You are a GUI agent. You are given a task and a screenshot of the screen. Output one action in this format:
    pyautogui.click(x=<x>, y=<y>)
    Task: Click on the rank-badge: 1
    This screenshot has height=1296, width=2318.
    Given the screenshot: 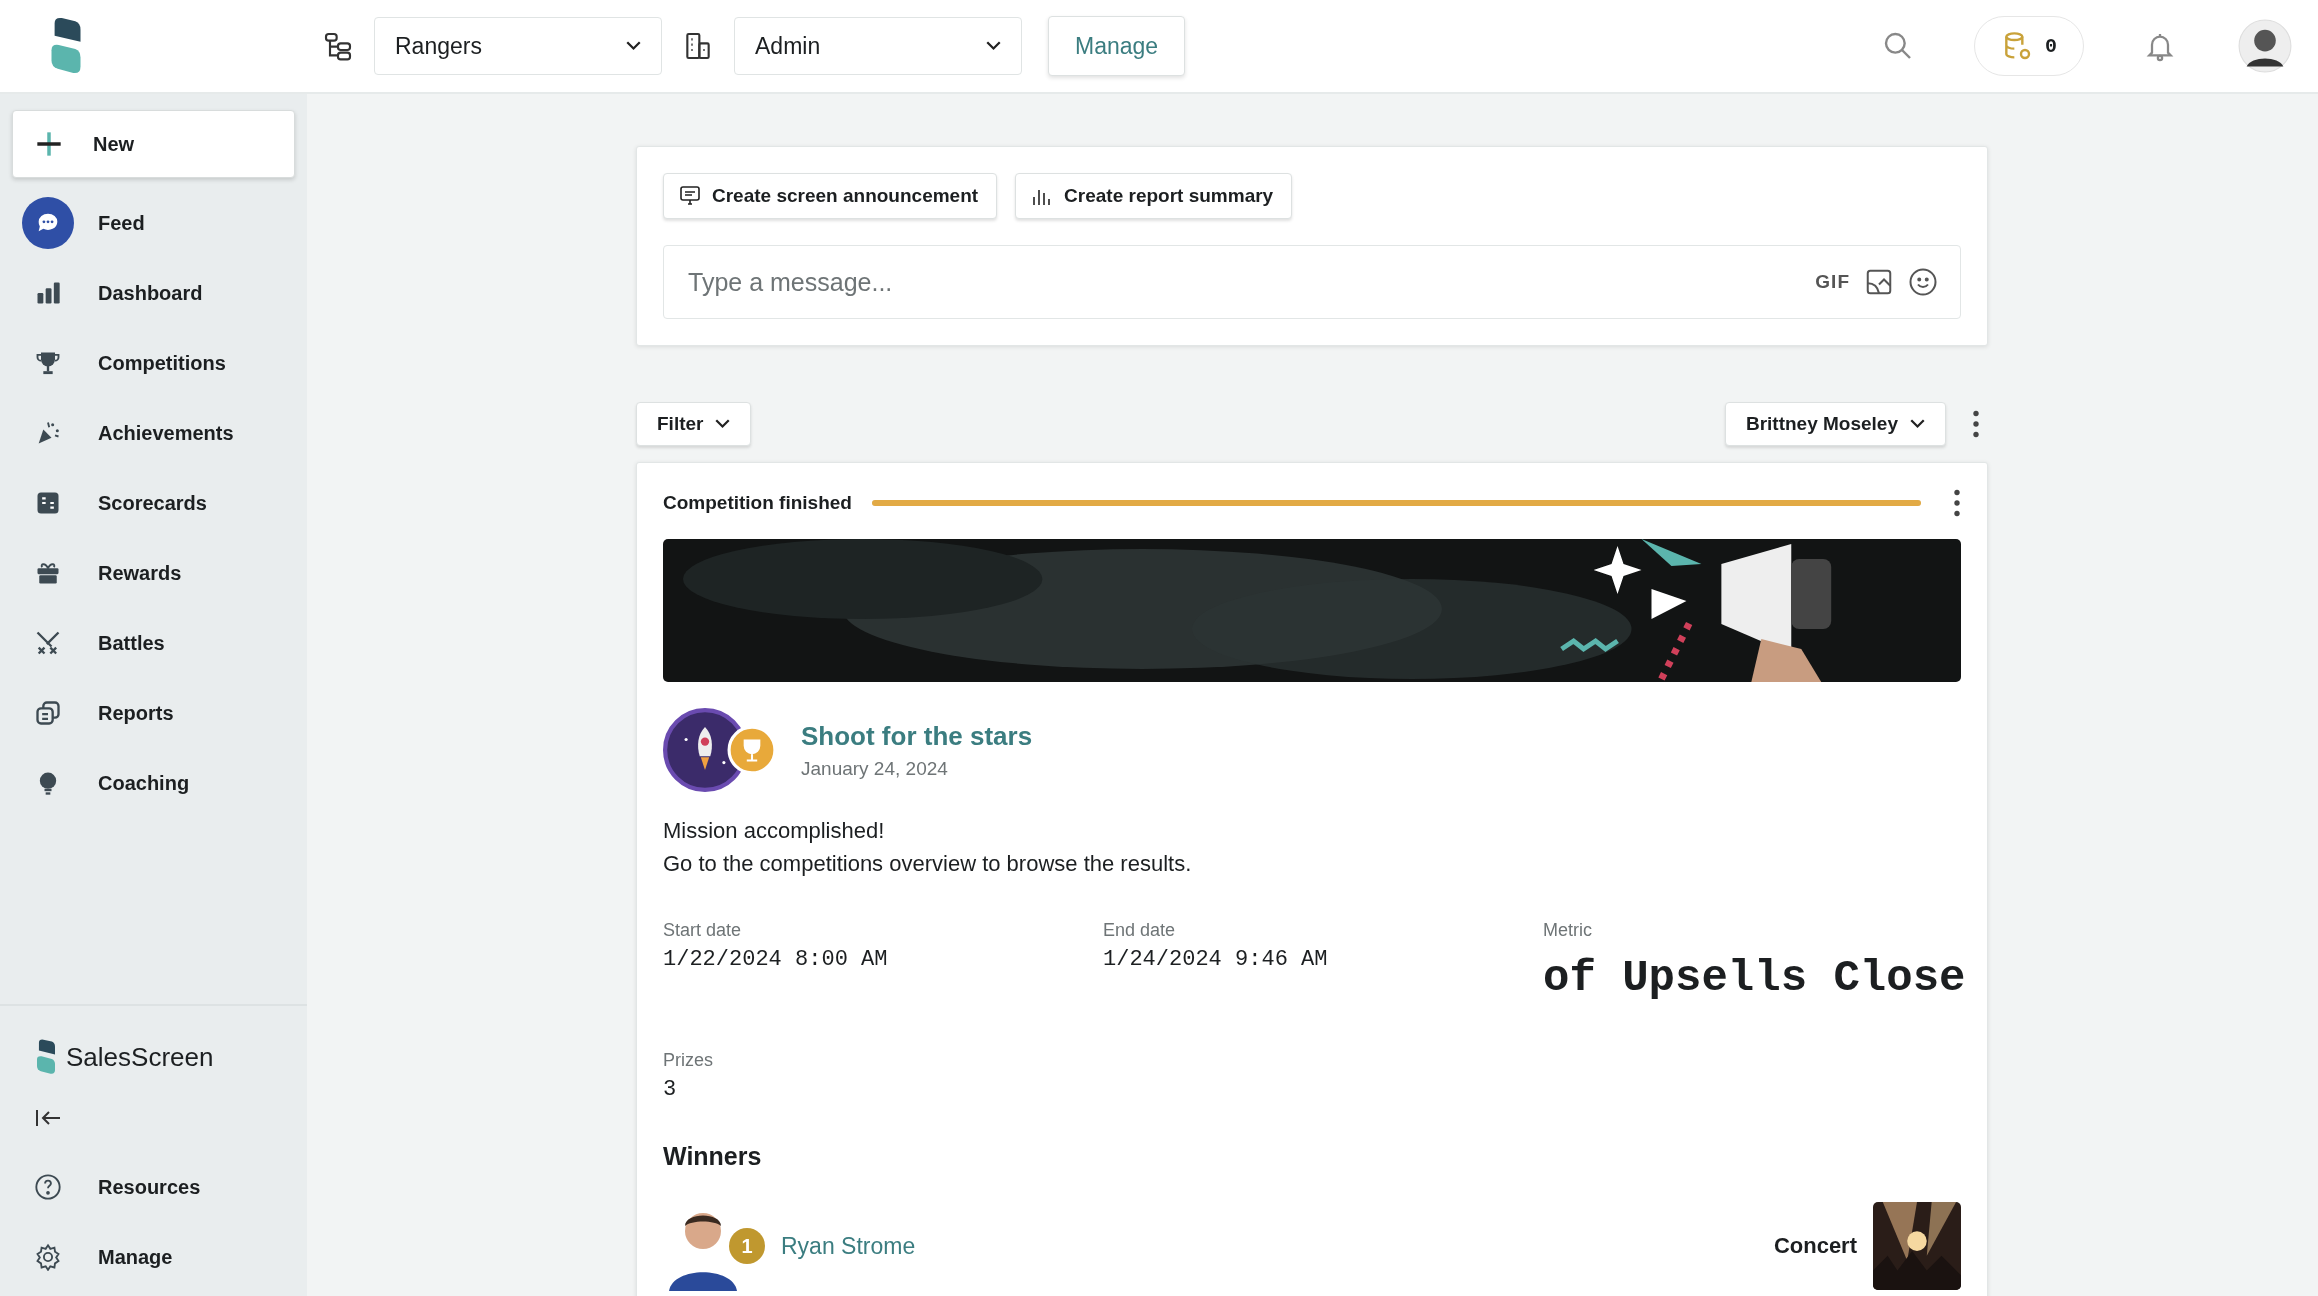 What is the action you would take?
    pyautogui.click(x=747, y=1246)
    